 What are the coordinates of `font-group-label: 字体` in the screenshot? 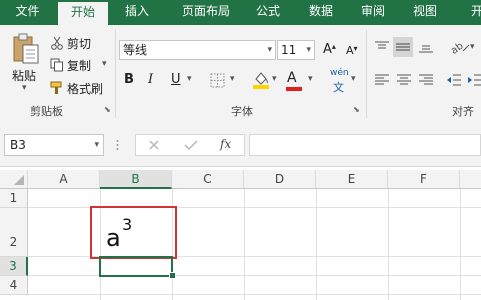 It's located at (242, 111).